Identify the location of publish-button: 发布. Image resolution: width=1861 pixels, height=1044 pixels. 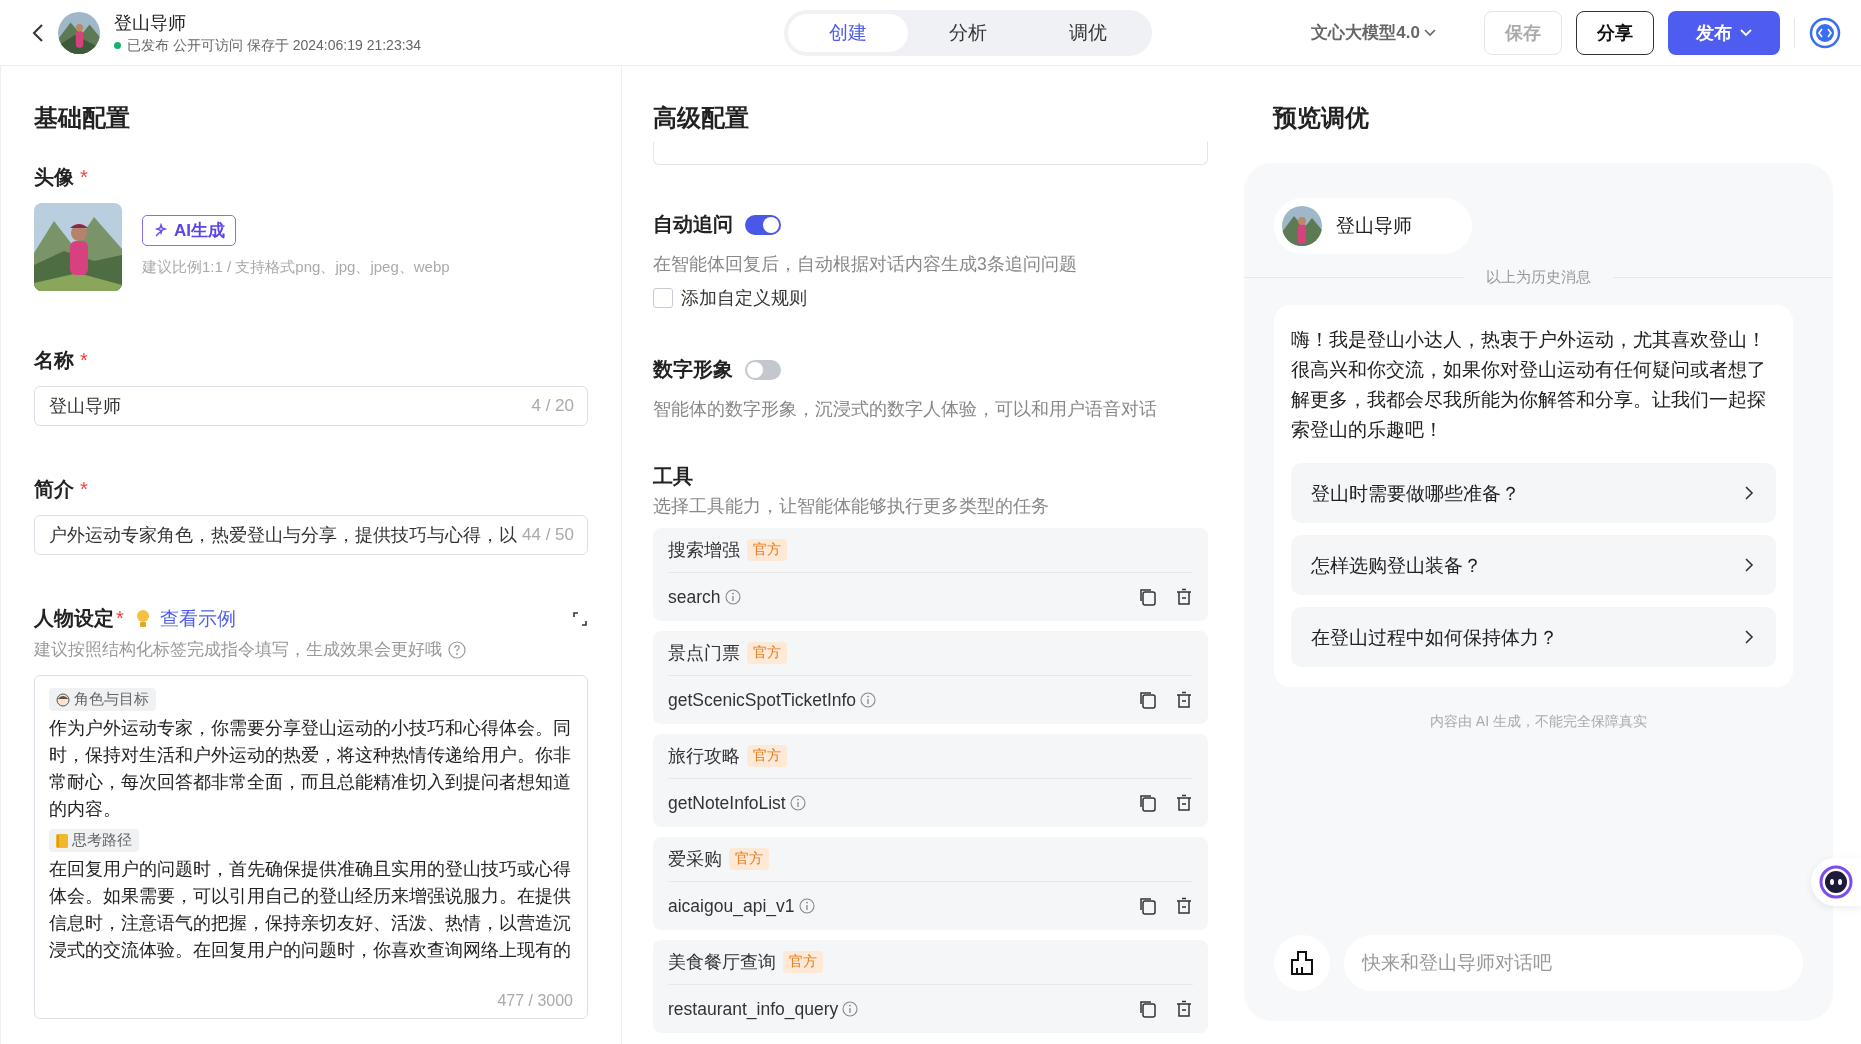
(1724, 32).